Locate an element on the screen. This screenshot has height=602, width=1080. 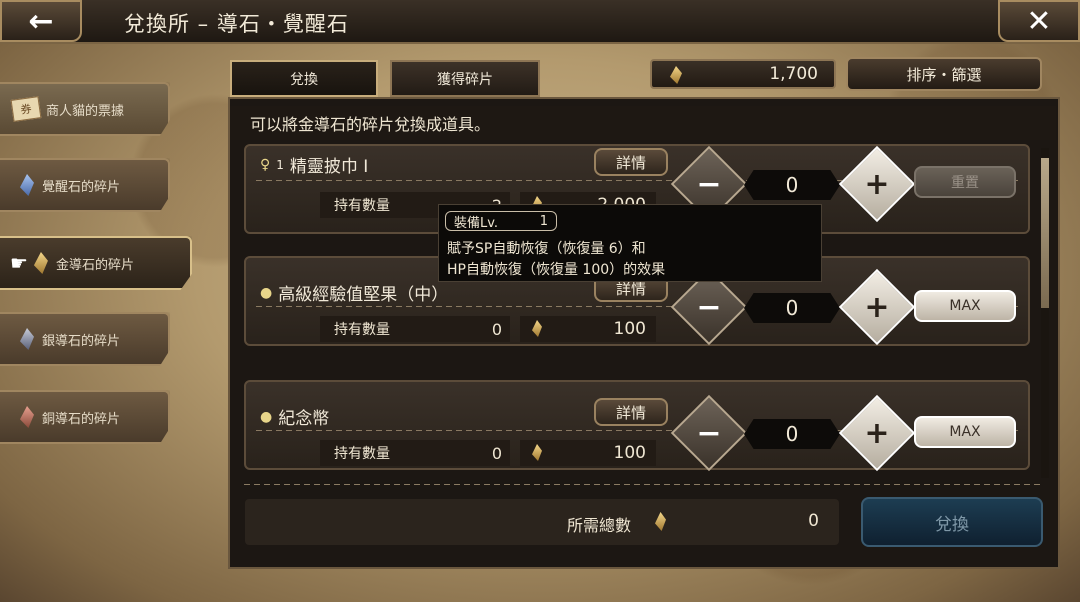
ticket-icon: 券 is located at coordinates (26, 109).